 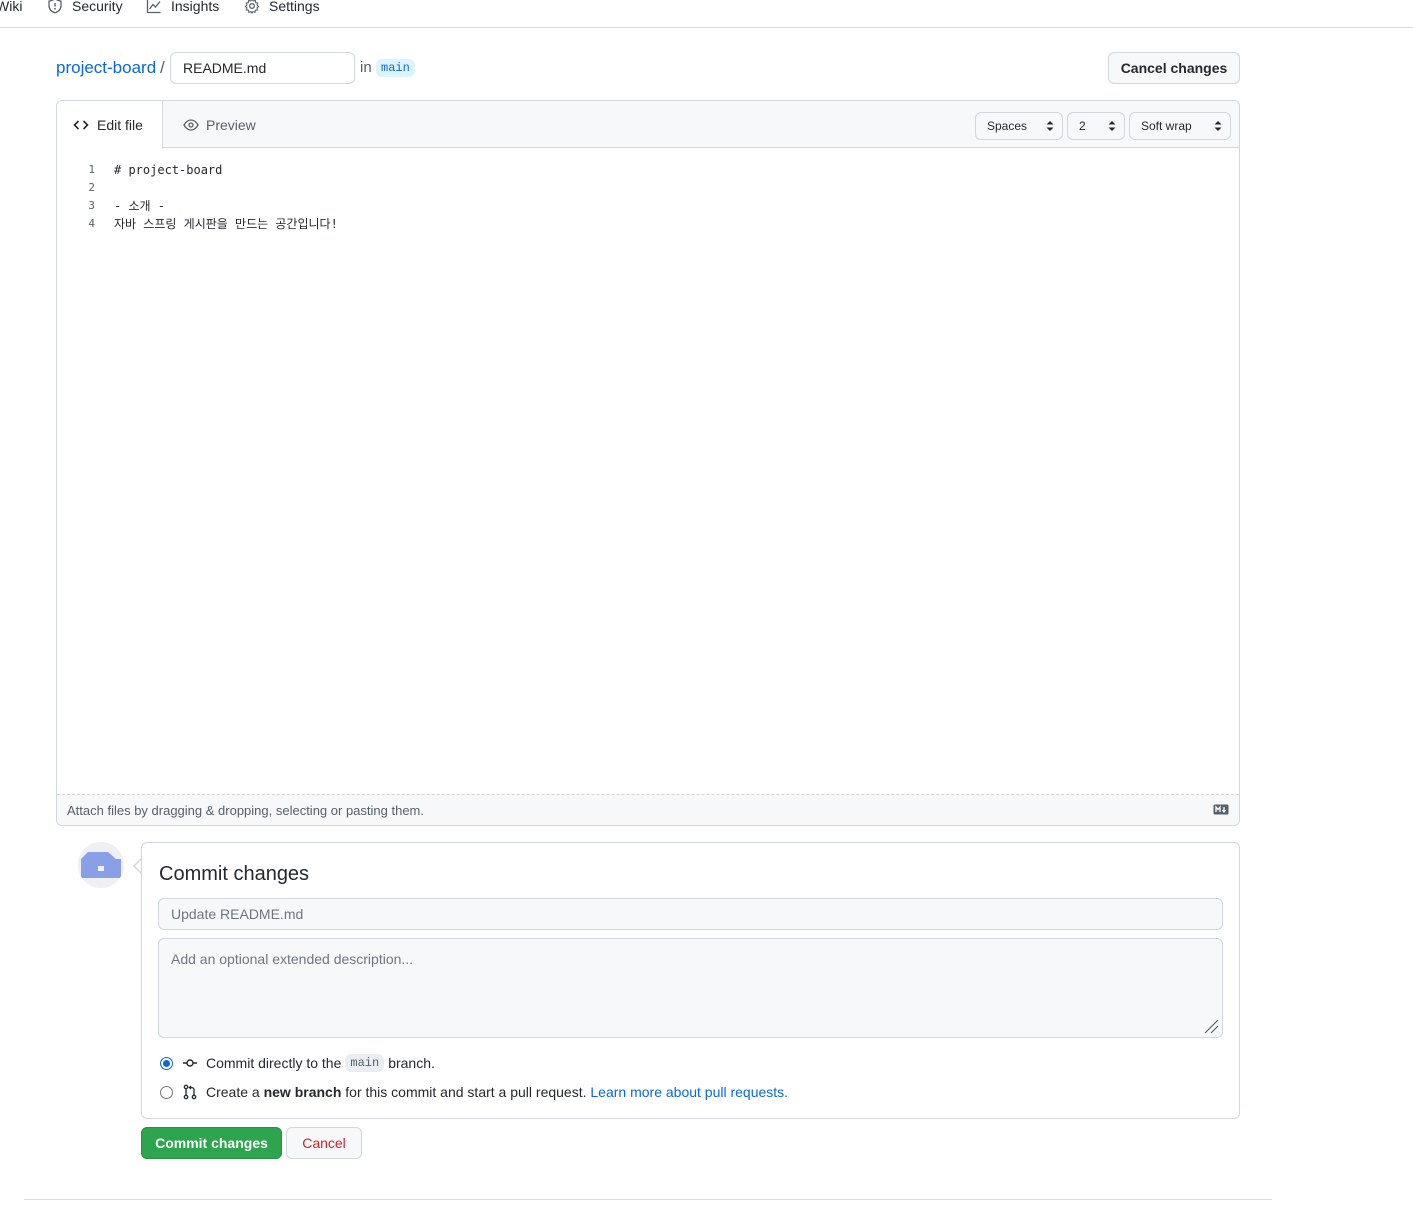 I want to click on tab-label: Preview, so click(x=231, y=125).